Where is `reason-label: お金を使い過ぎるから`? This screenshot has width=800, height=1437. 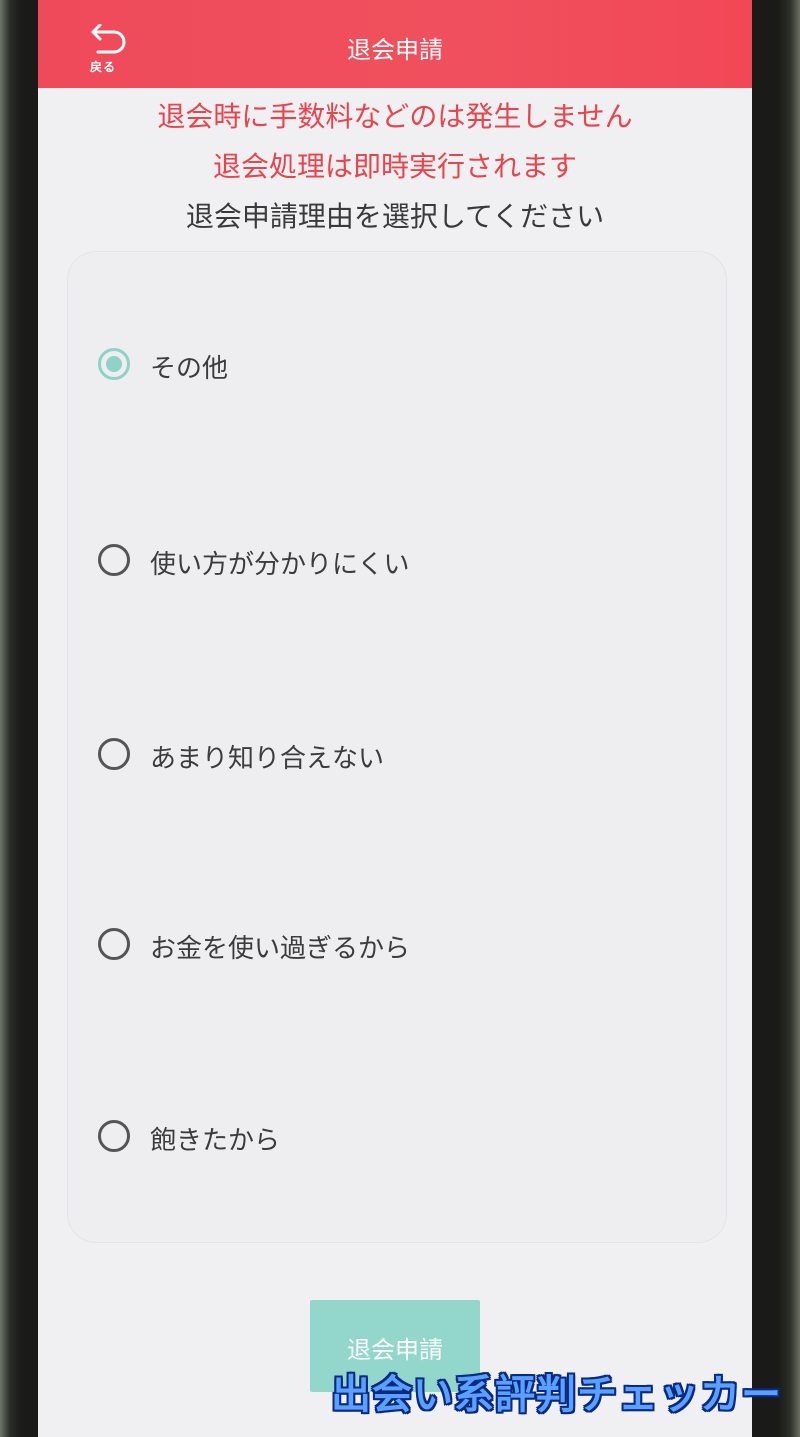 reason-label: お金を使い過ぎるから is located at coordinates (280, 949).